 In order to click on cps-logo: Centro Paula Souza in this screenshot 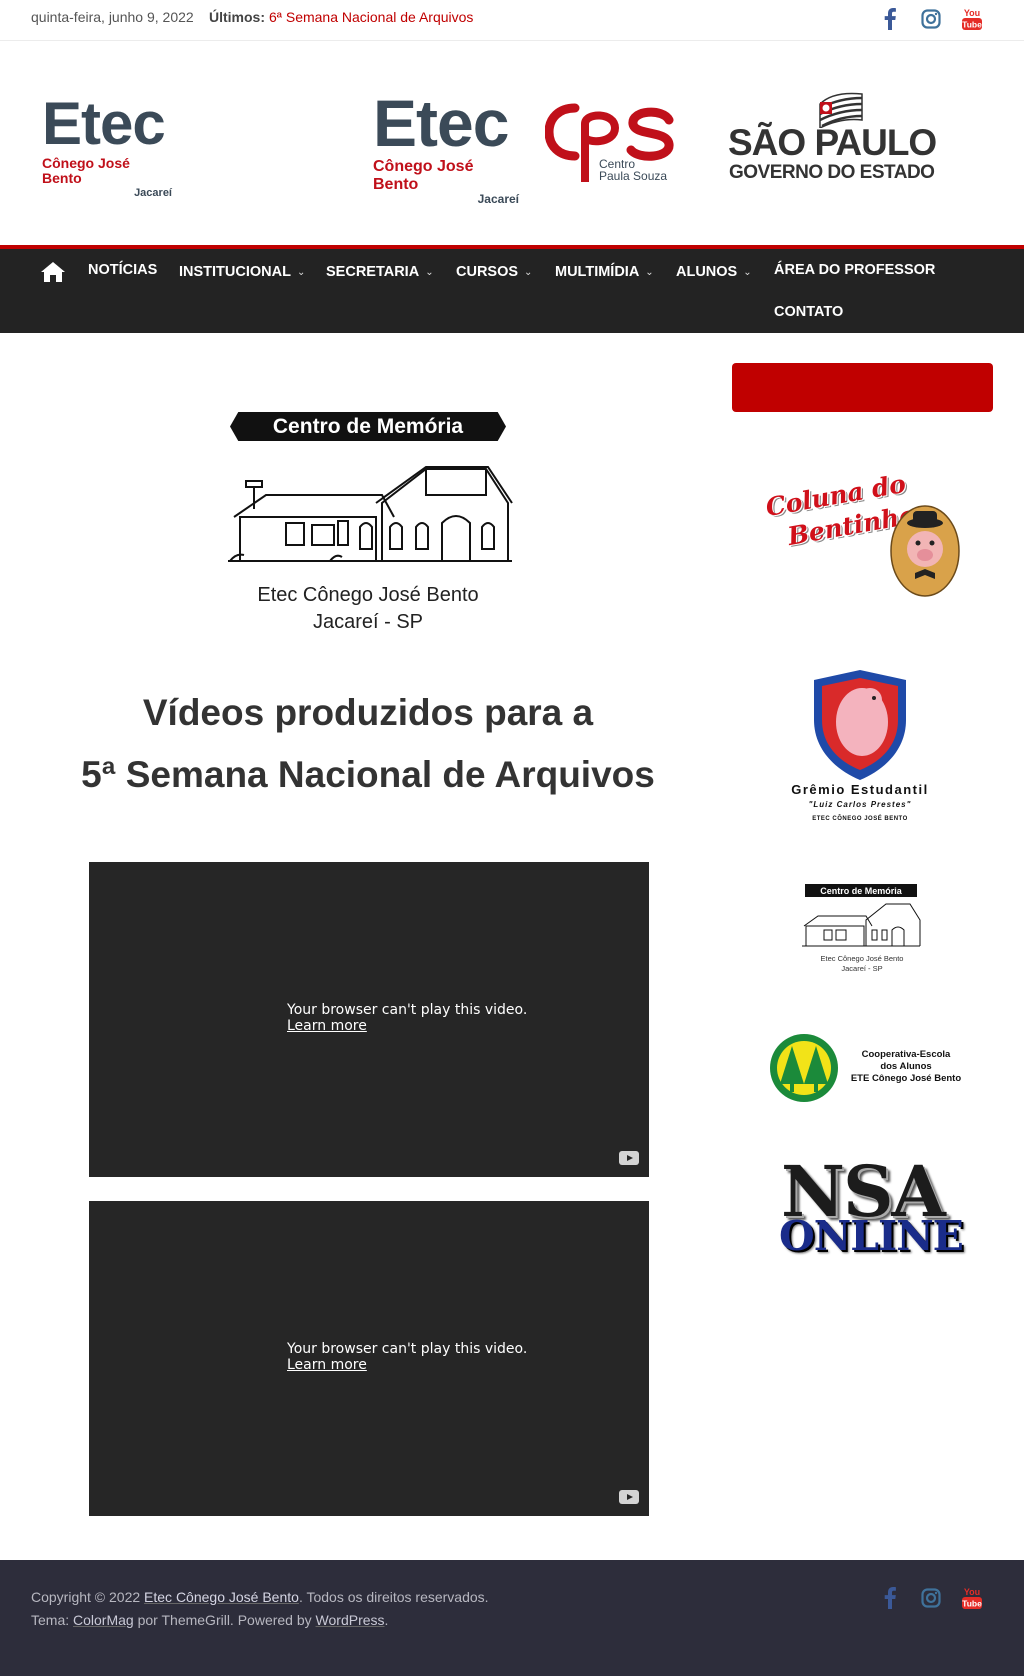, I will do `click(609, 139)`.